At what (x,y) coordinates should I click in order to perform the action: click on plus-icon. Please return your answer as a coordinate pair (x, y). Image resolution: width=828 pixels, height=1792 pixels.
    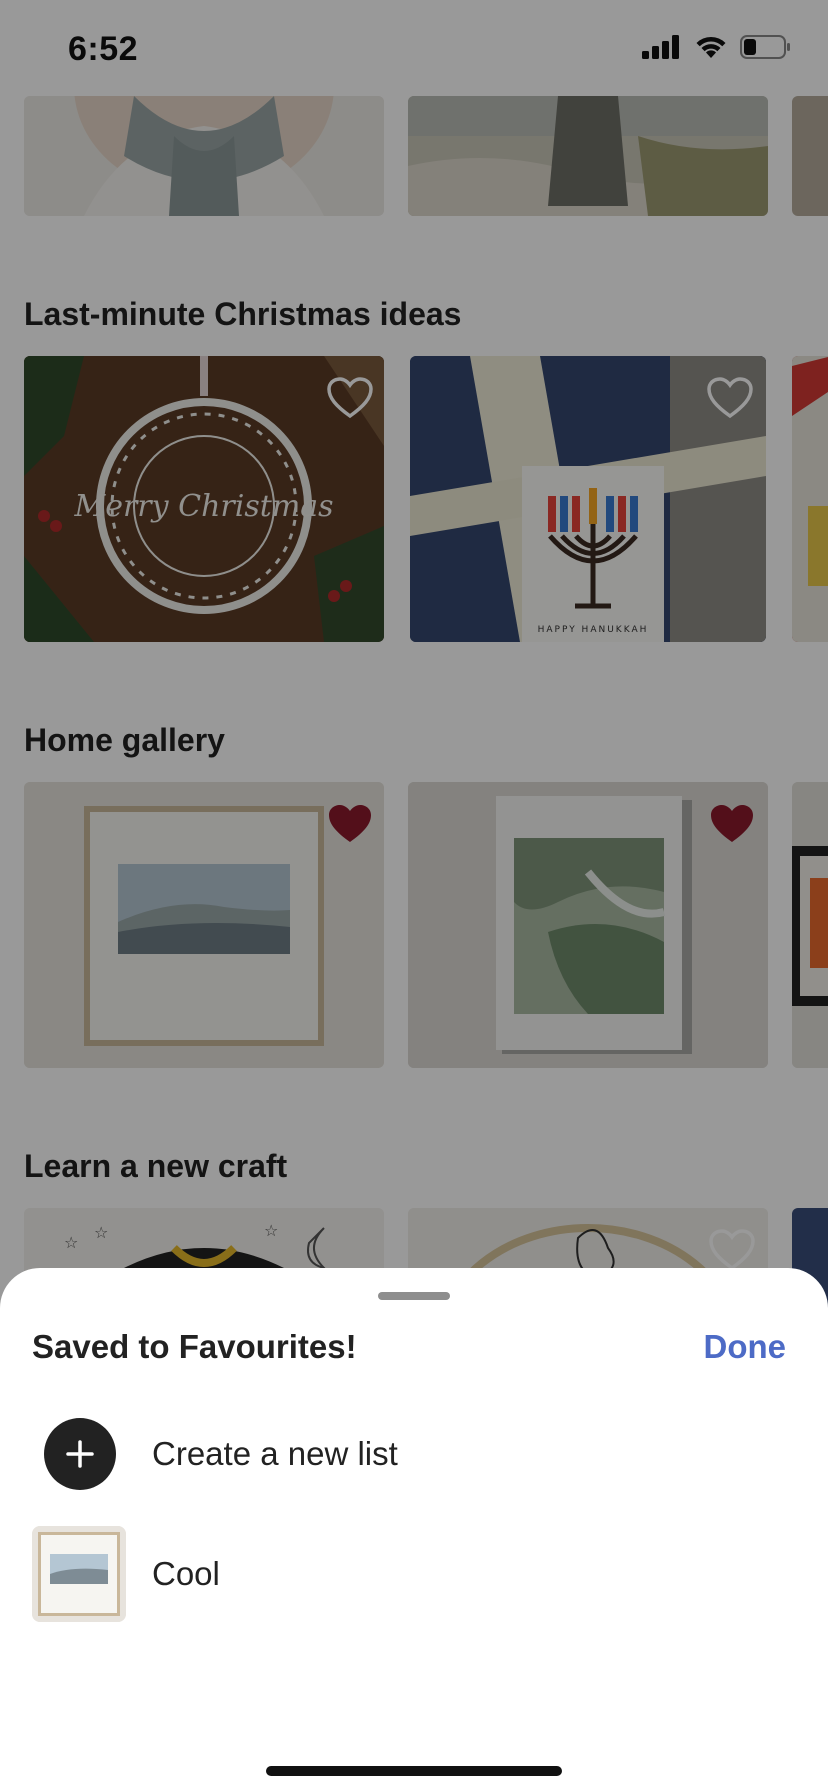
    Looking at the image, I should click on (80, 1454).